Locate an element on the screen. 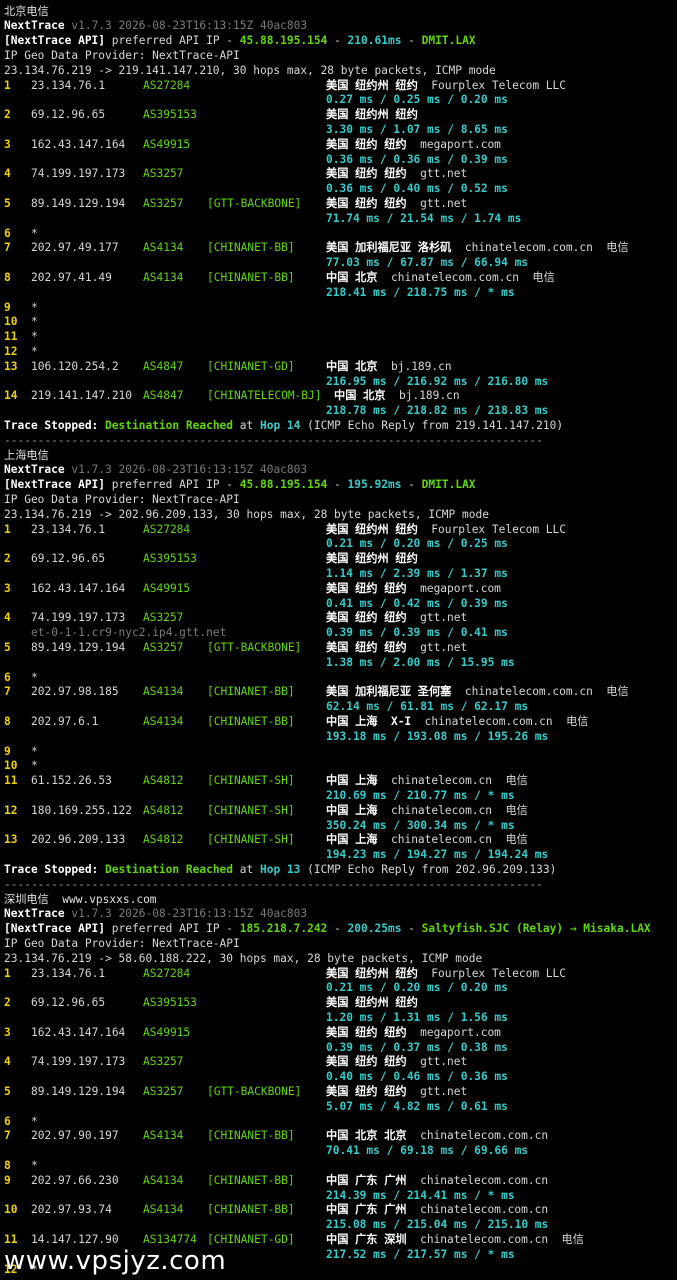 The width and height of the screenshot is (677, 1280). hop-latency: 62.14 ms / 61.81 ms / 62.17 ms is located at coordinates (427, 707).